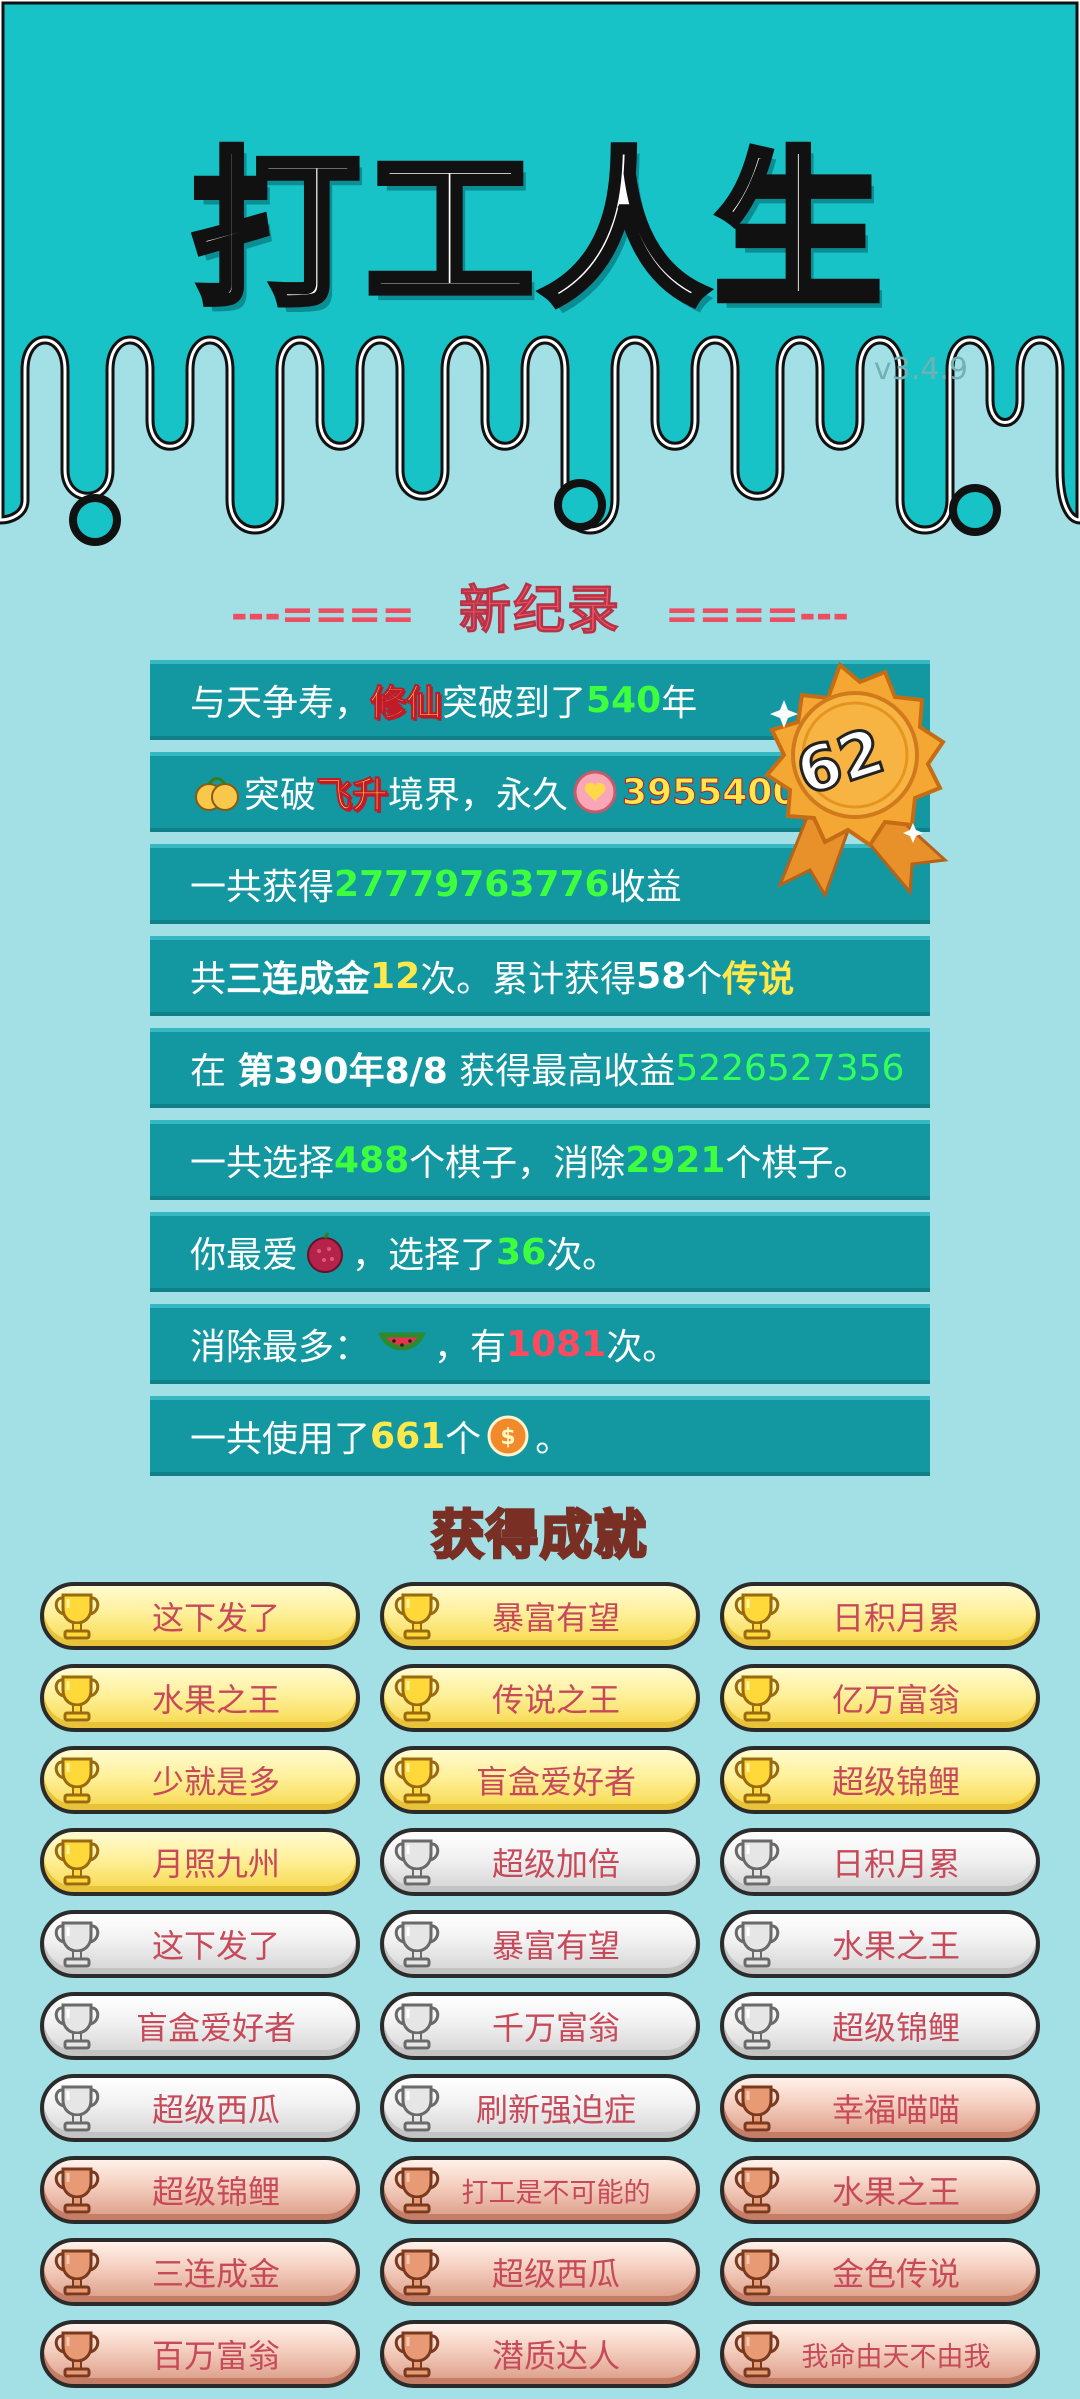  I want to click on golden-fruit-icon, so click(217, 794).